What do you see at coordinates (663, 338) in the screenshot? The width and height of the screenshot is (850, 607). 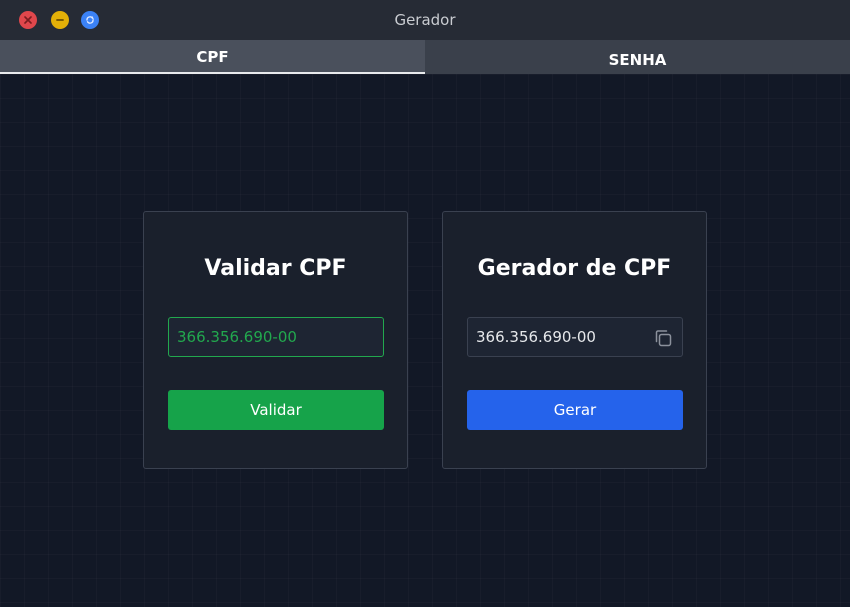 I see `copy-icon` at bounding box center [663, 338].